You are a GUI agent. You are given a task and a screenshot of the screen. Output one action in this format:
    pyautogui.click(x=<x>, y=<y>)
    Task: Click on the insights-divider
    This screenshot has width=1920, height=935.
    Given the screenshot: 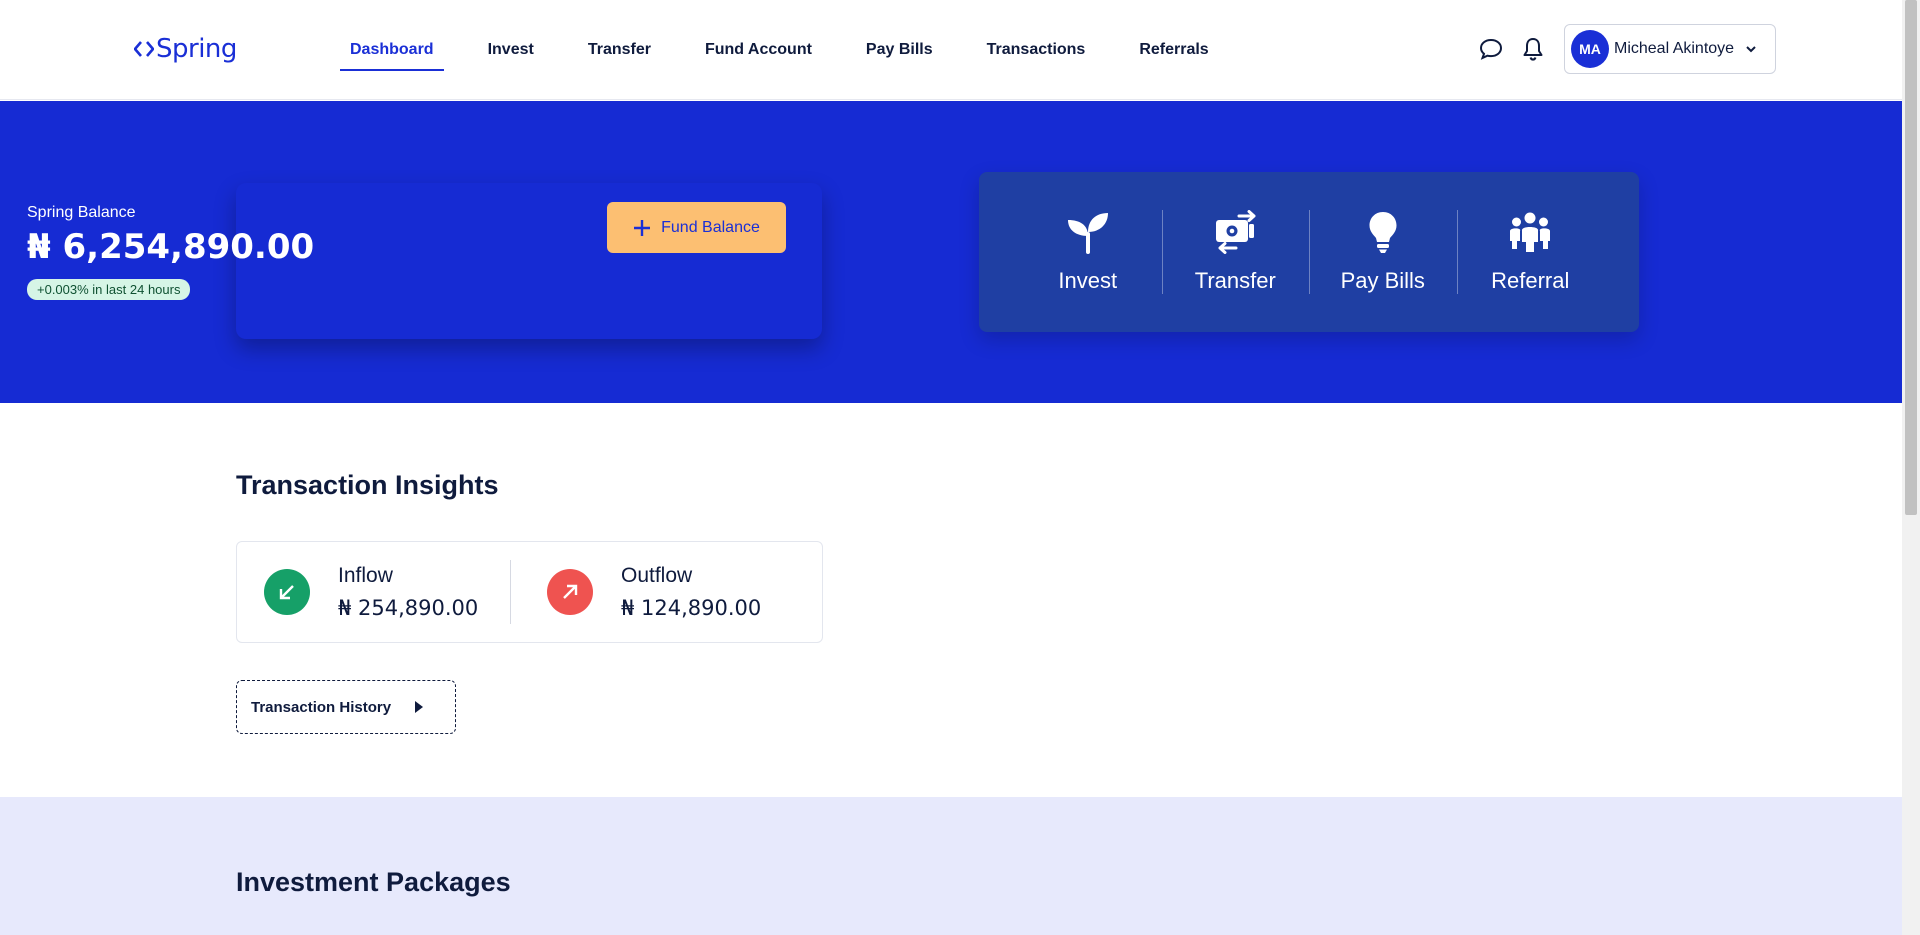 What is the action you would take?
    pyautogui.click(x=510, y=592)
    